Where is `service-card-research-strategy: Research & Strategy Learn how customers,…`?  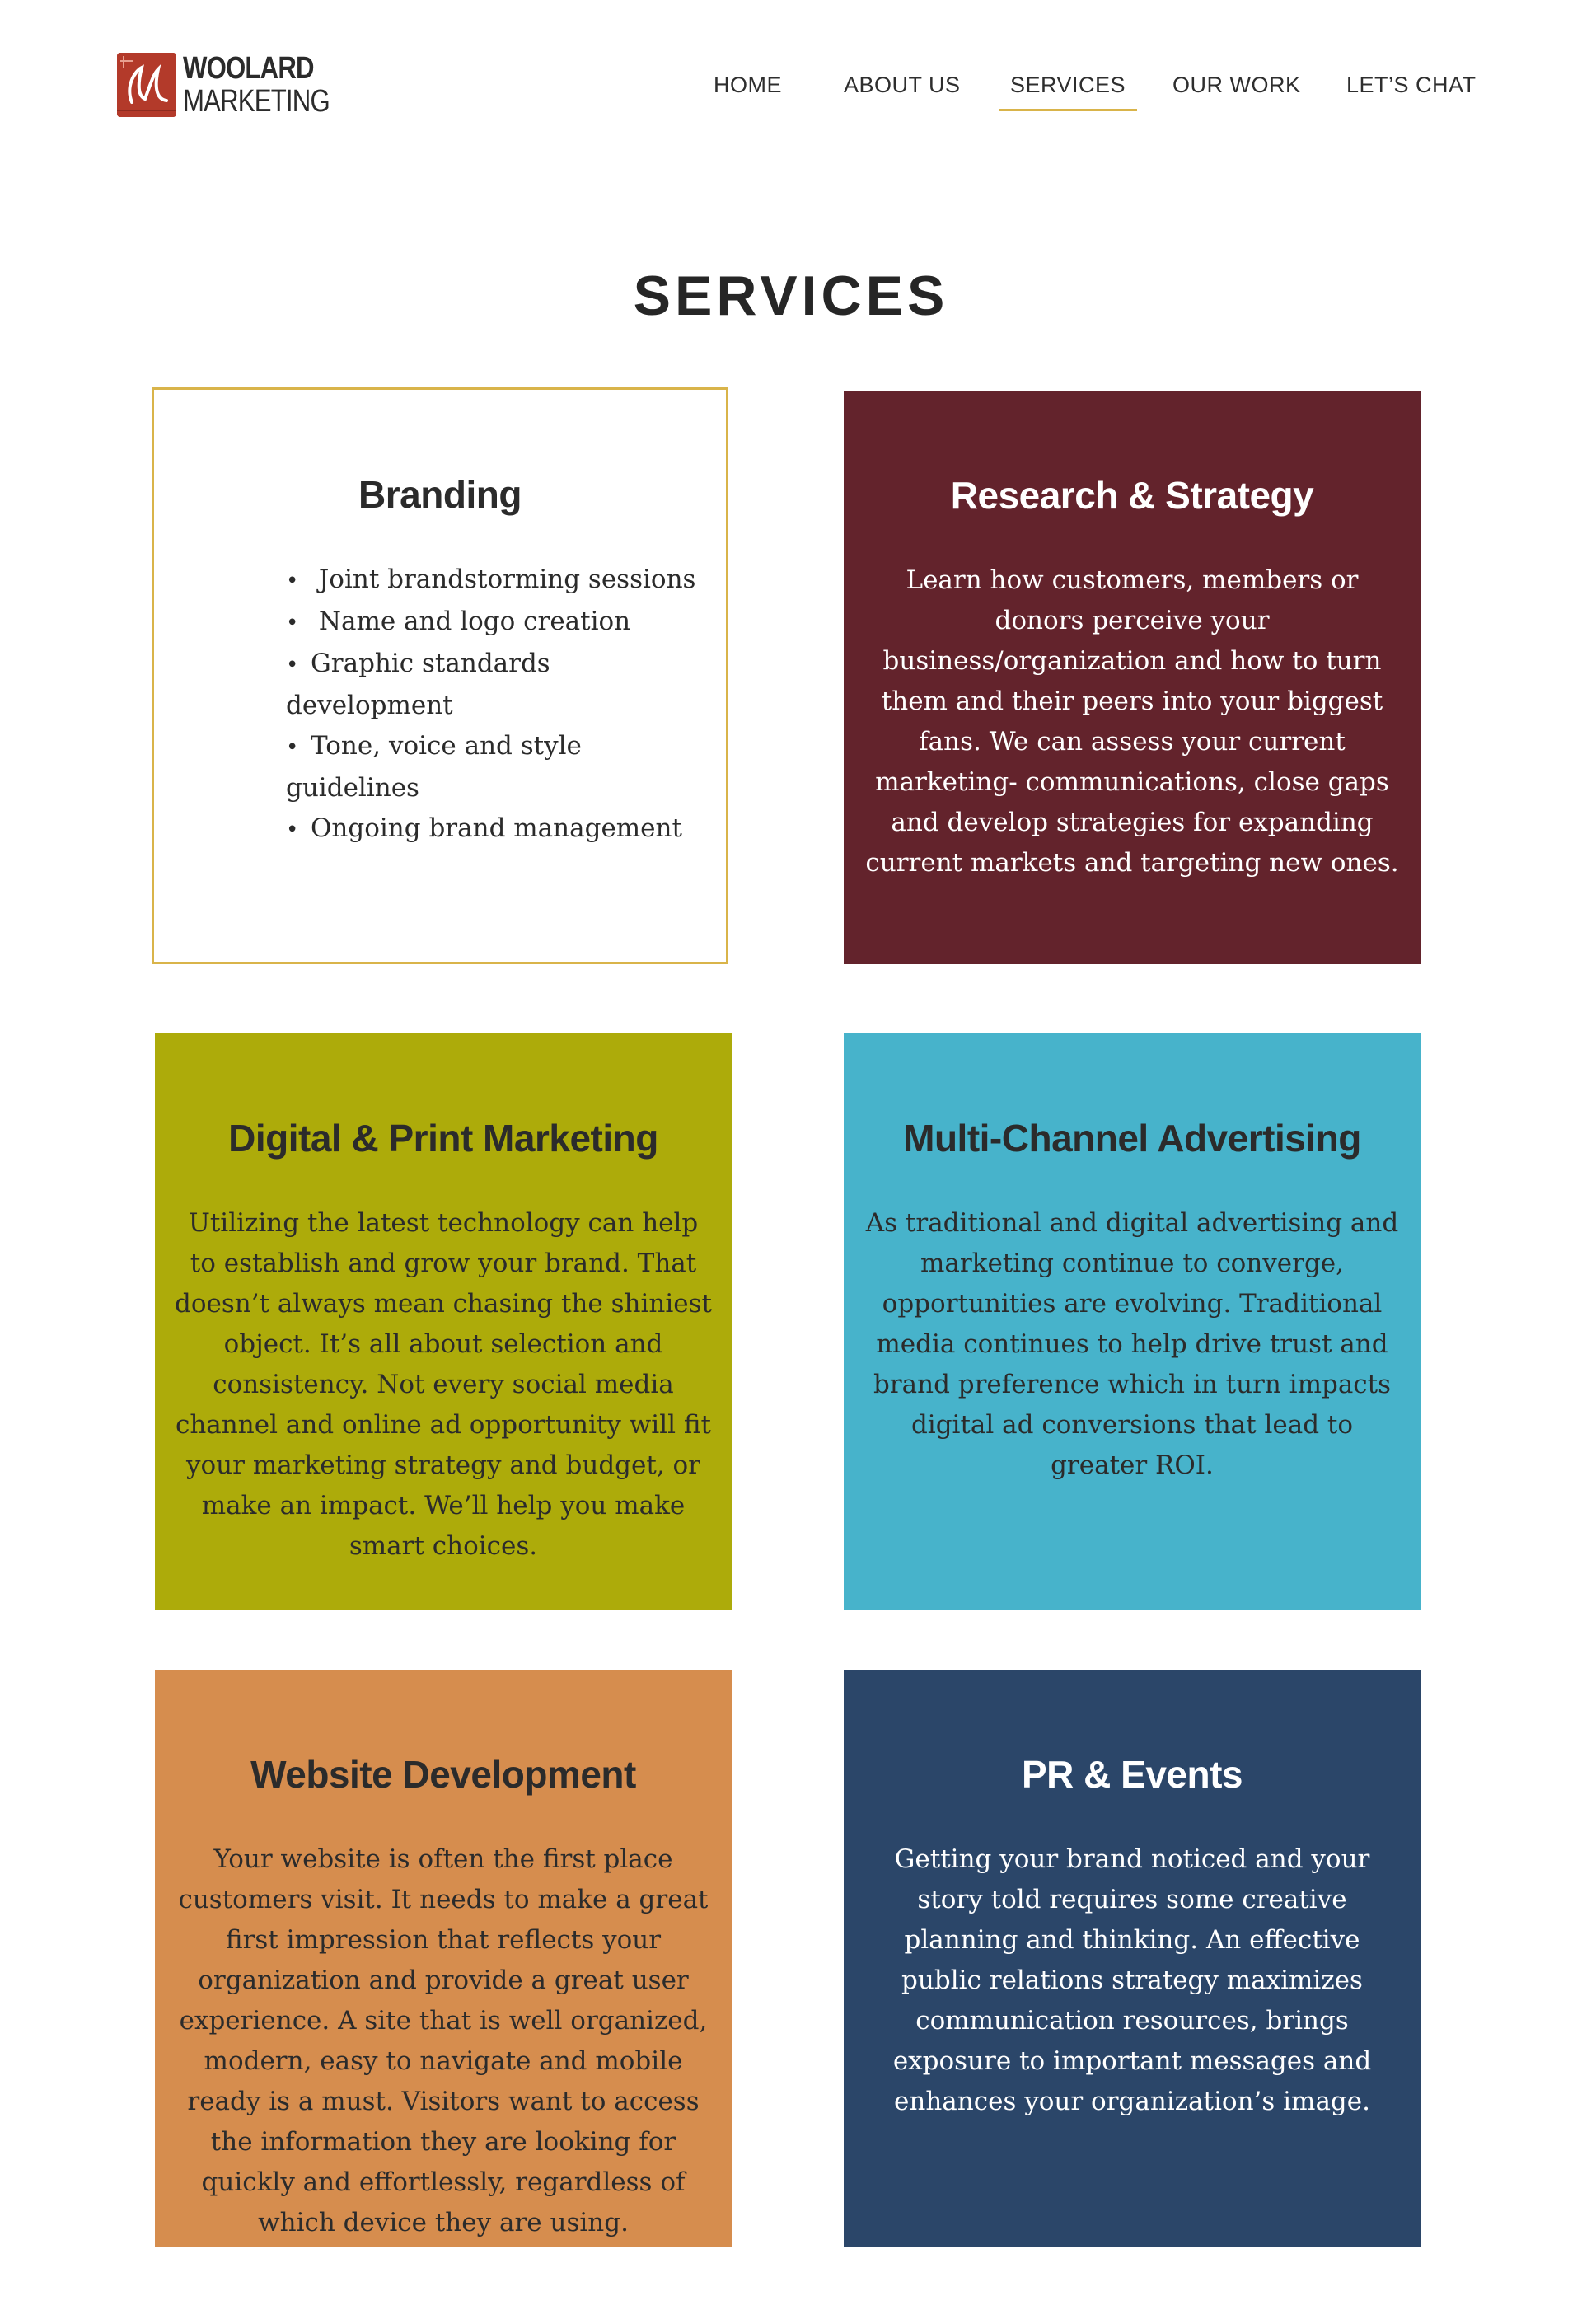 service-card-research-strategy: Research & Strategy Learn how customers,… is located at coordinates (1132, 678).